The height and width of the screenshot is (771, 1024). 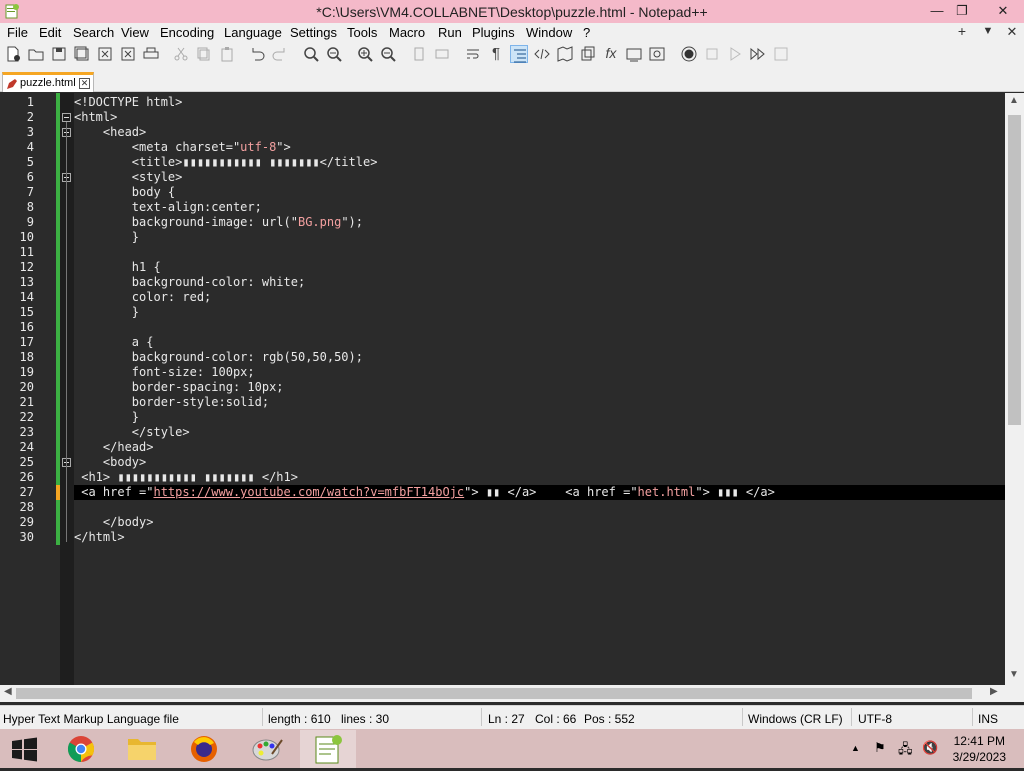 What do you see at coordinates (611, 54) in the screenshot?
I see `function-list-icon: fx` at bounding box center [611, 54].